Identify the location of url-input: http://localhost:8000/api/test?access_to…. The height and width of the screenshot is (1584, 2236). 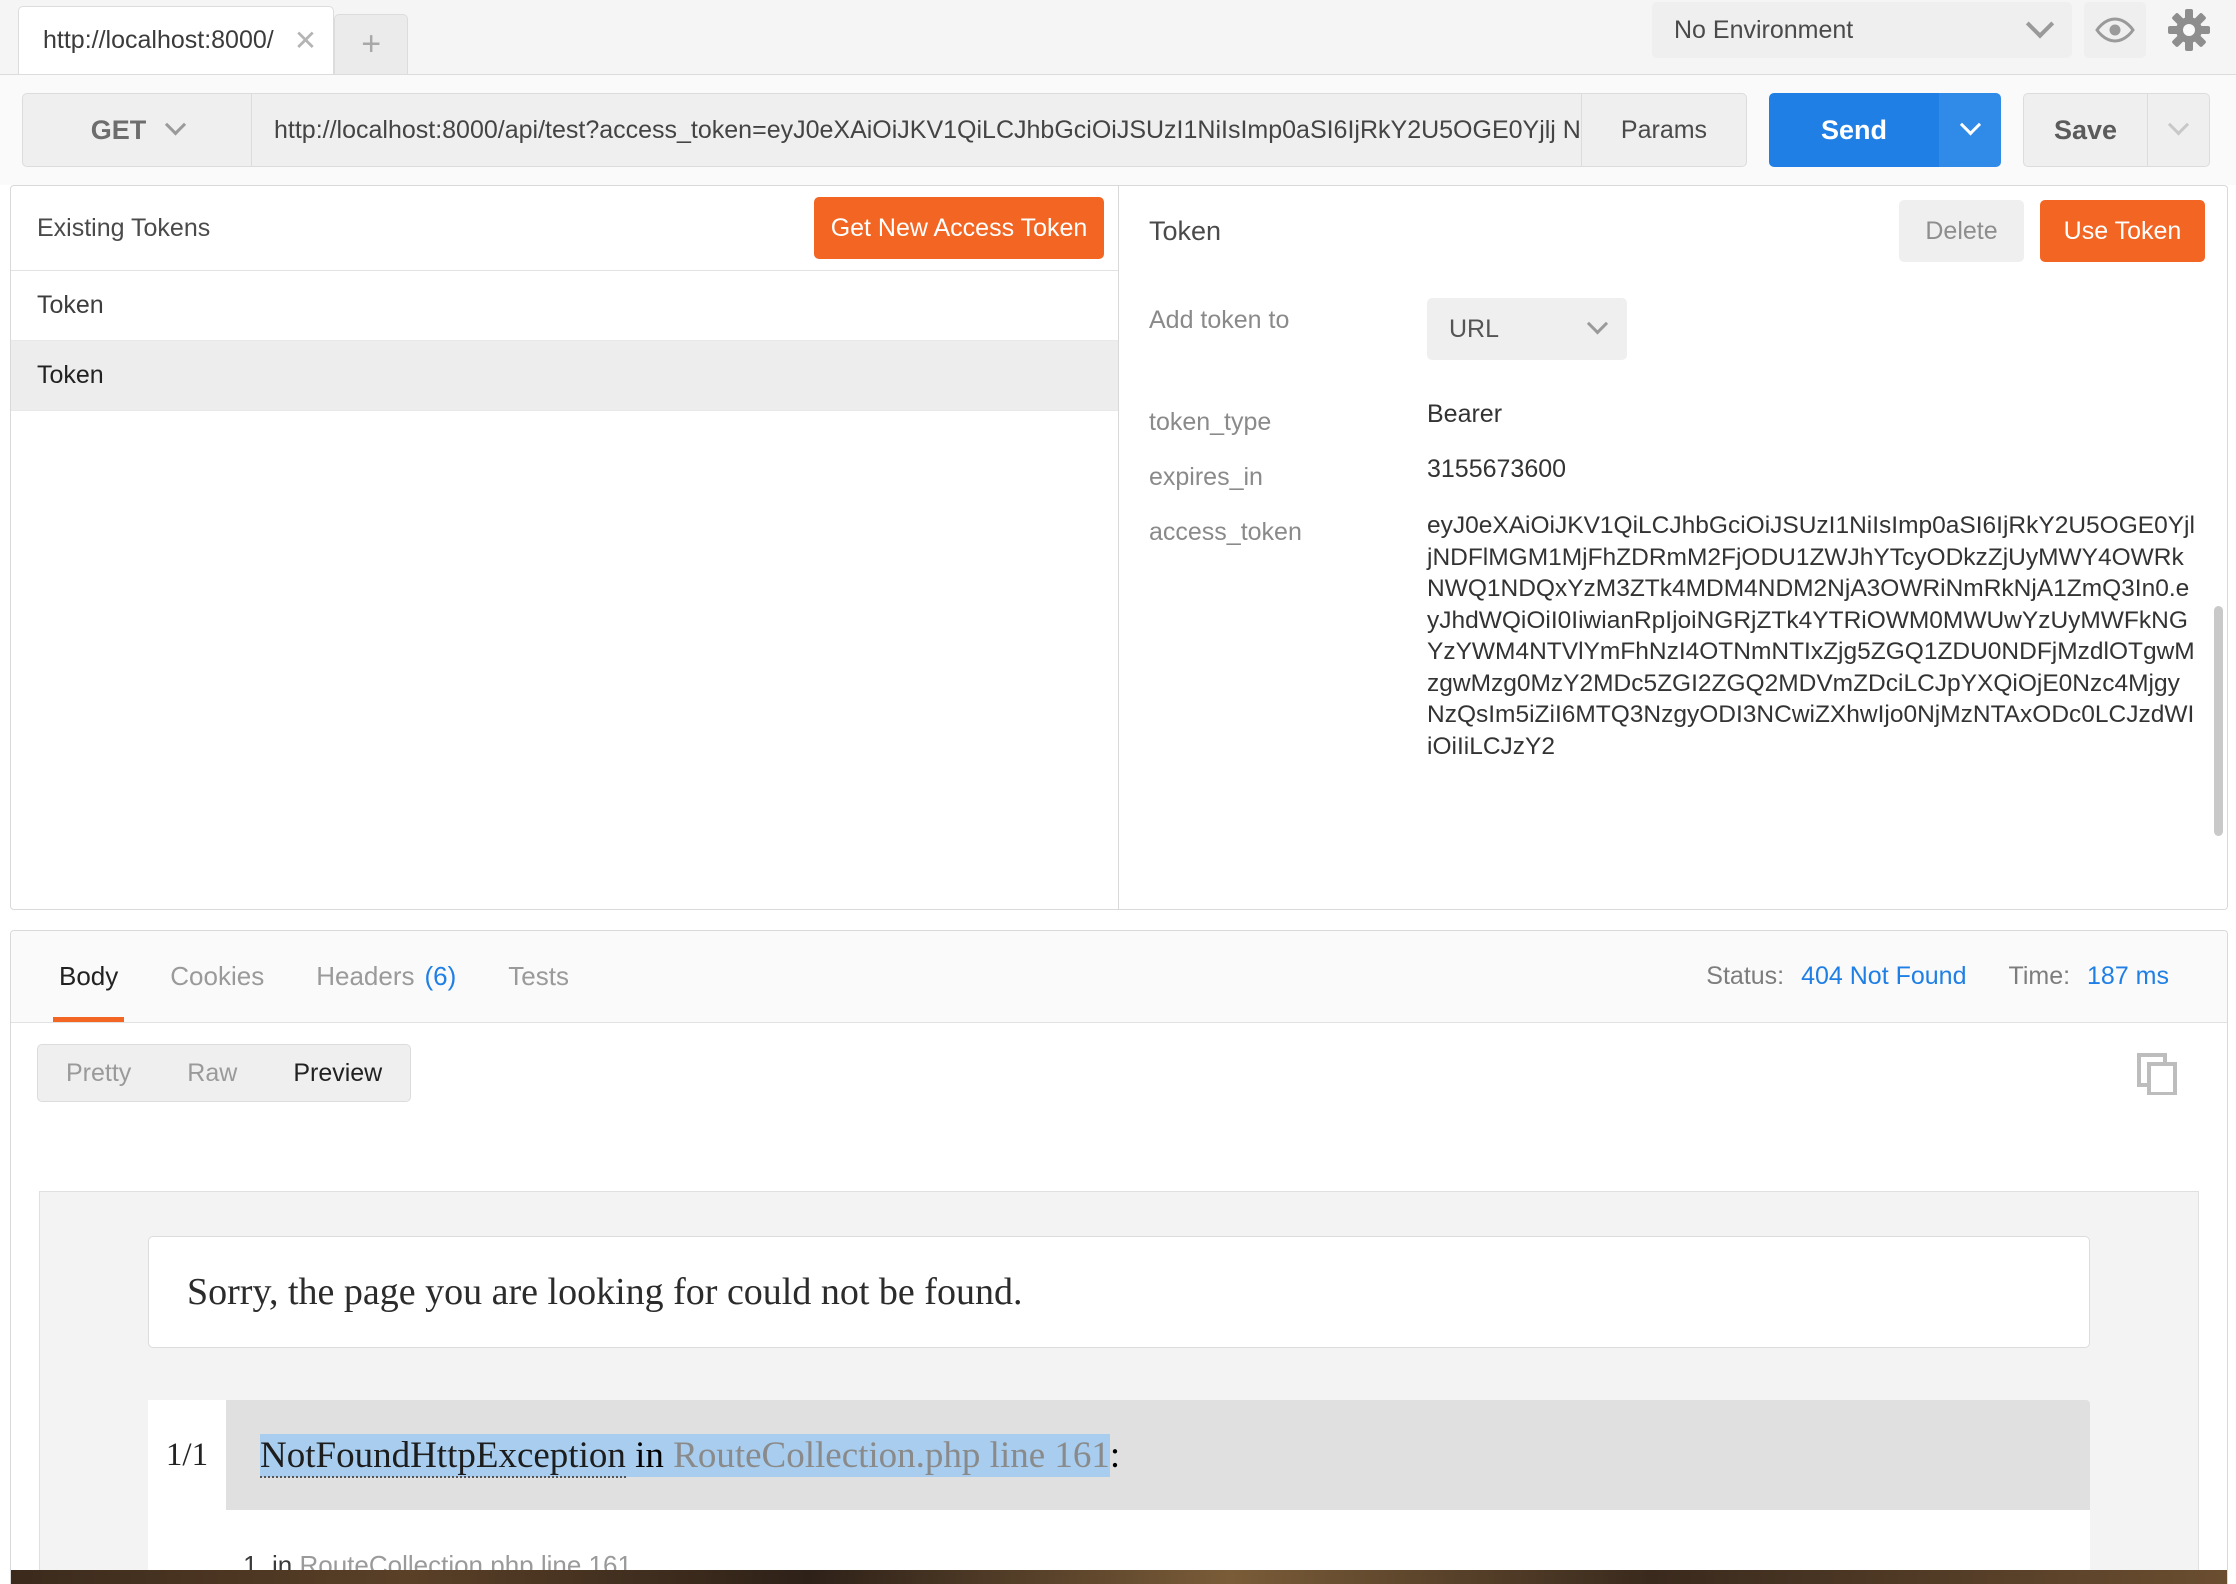
(917, 130).